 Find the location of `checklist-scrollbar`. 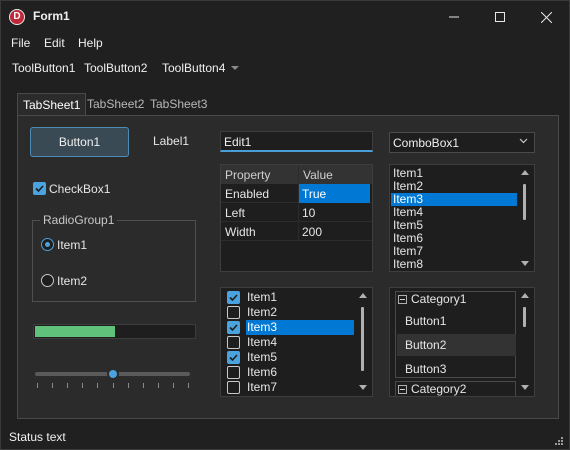

checklist-scrollbar is located at coordinates (363, 342).